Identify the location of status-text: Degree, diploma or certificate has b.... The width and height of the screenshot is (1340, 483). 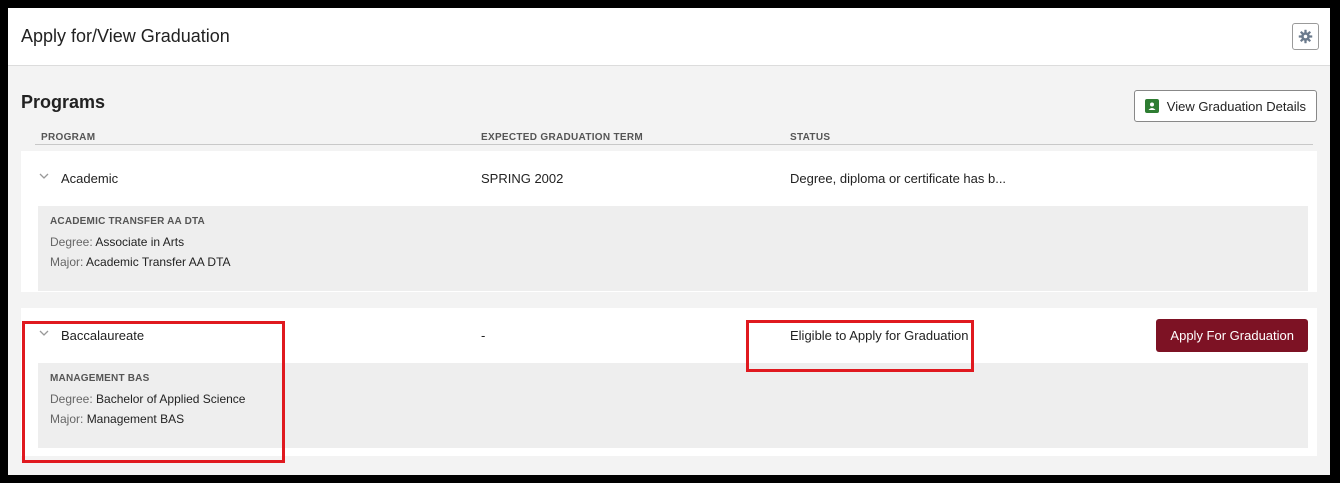
(898, 178).